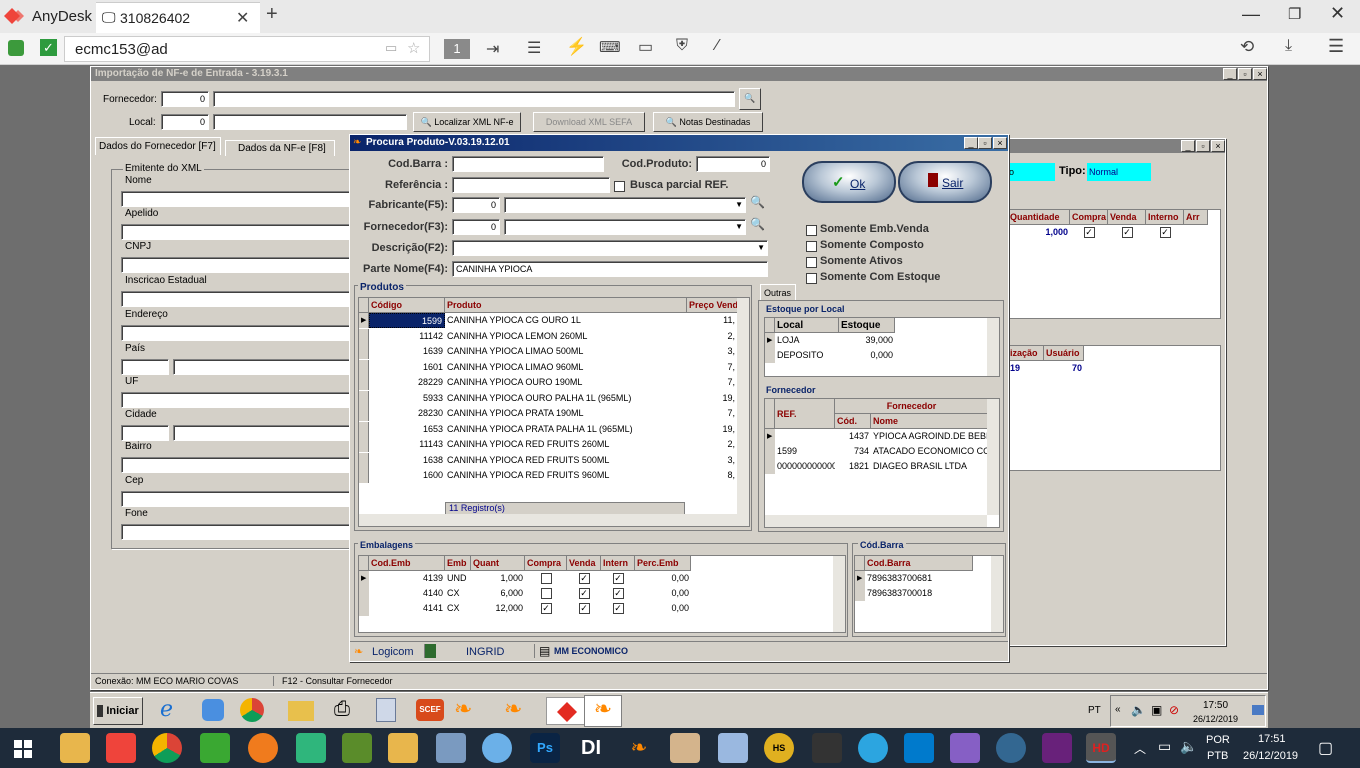  What do you see at coordinates (407, 305) in the screenshot?
I see `col-codigo: Código` at bounding box center [407, 305].